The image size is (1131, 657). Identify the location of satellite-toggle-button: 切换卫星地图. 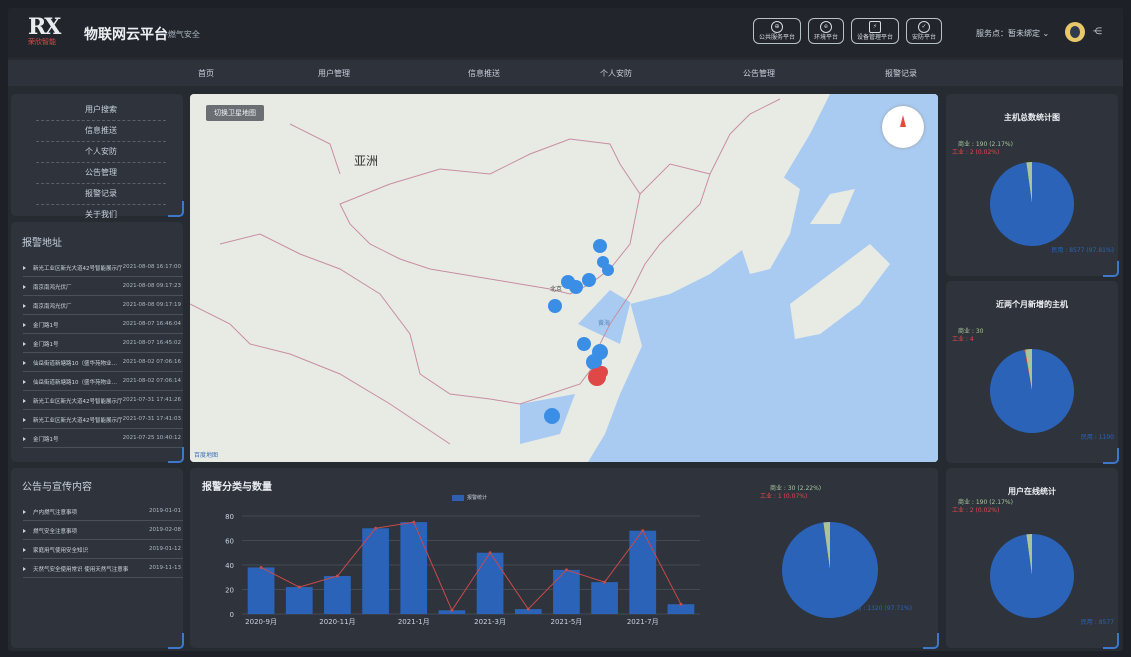
(235, 113).